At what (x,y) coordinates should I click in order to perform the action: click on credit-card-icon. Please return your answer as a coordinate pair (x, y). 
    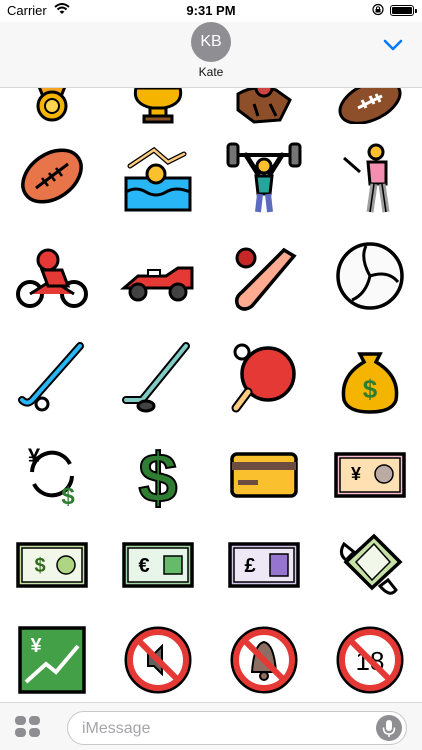
    Looking at the image, I should click on (264, 475).